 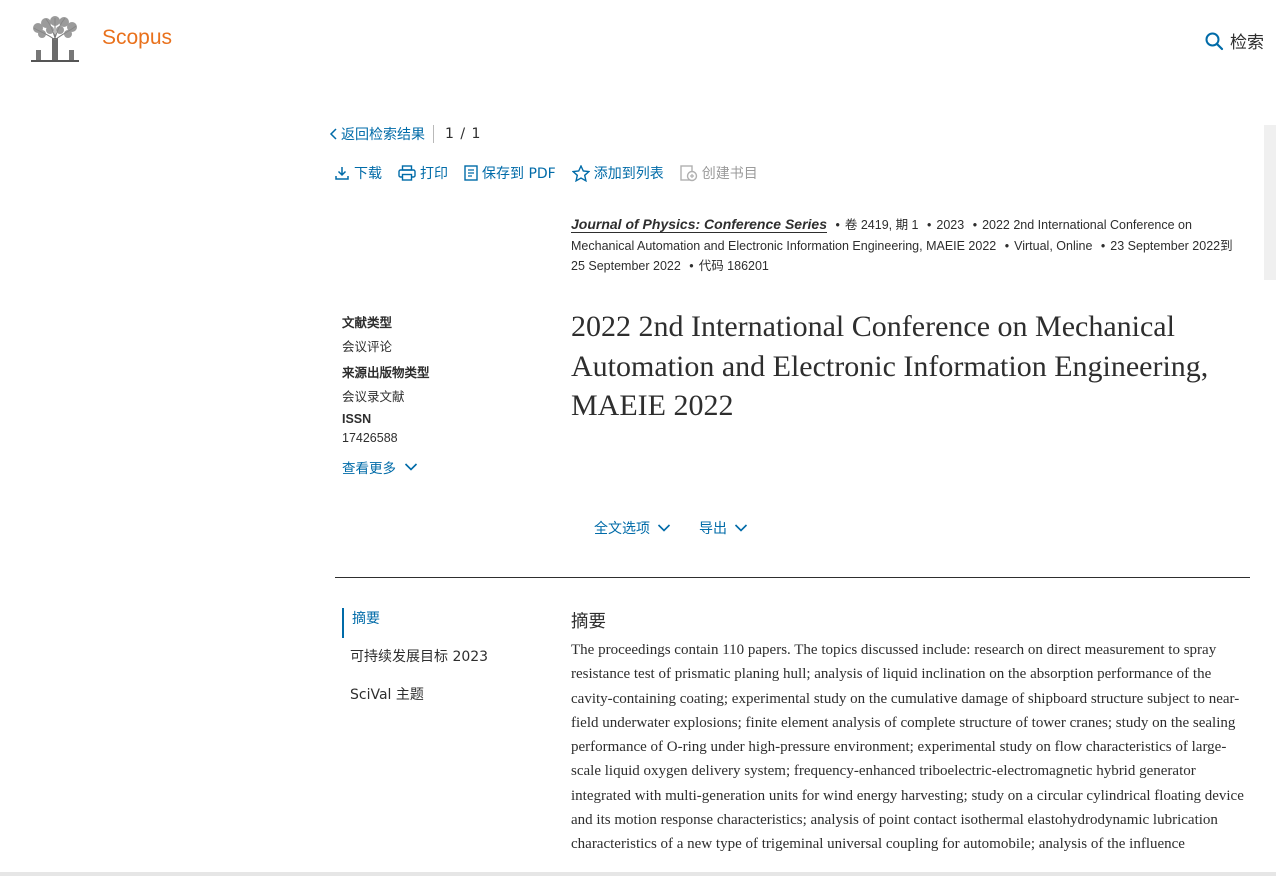 I want to click on bibliography-icon, so click(x=688, y=173).